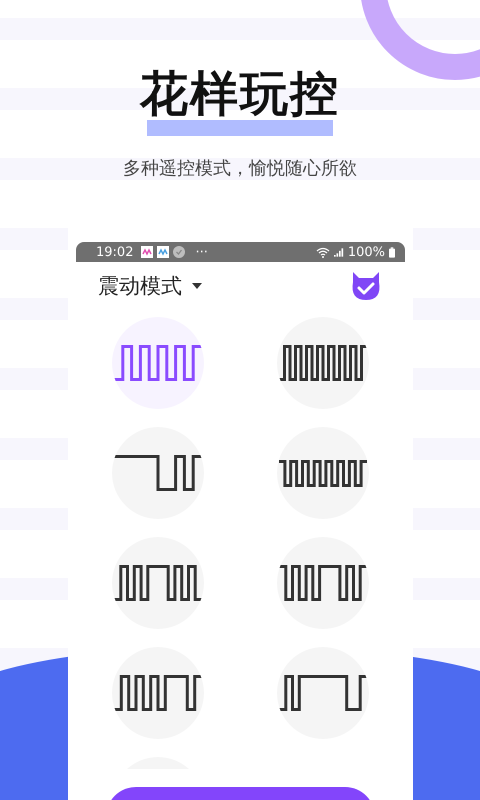 Image resolution: width=480 pixels, height=800 pixels. Describe the element at coordinates (201, 252) in the screenshot. I see `status-more: ···` at that location.